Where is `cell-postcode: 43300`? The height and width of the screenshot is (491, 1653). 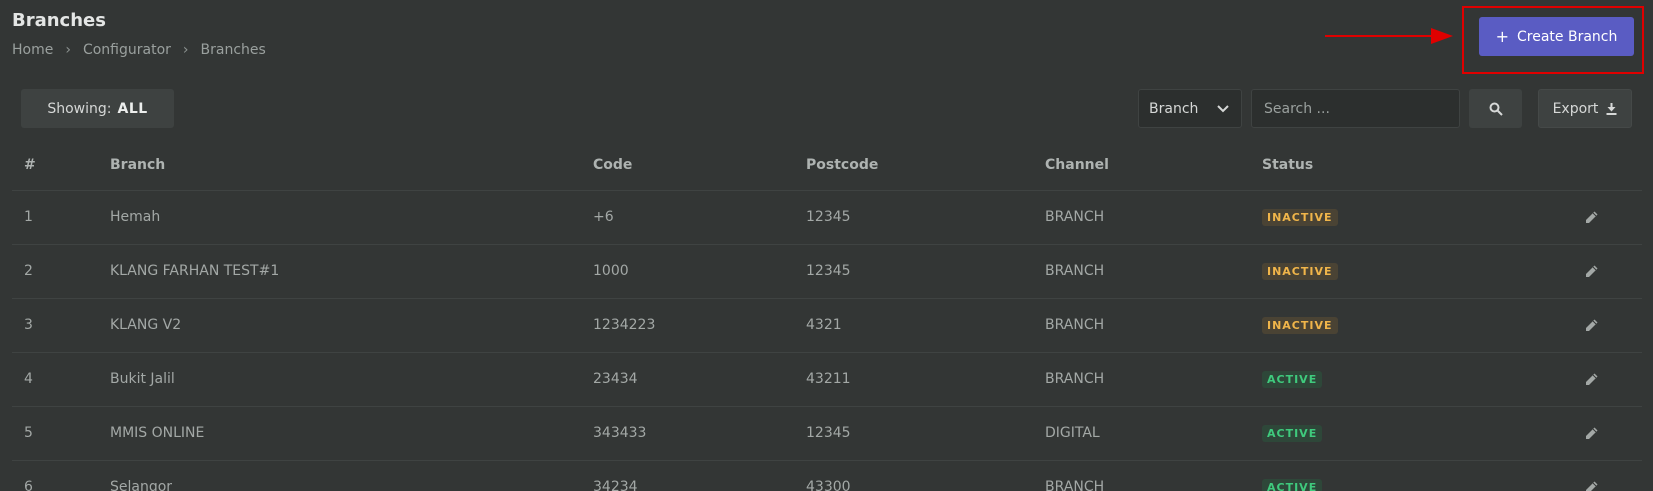 cell-postcode: 43300 is located at coordinates (925, 475).